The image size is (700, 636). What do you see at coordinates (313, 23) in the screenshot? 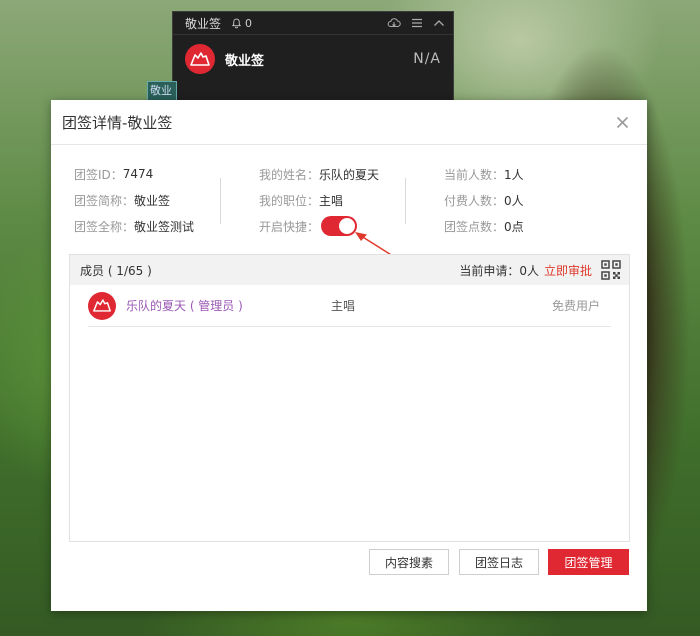
I see `widget-titlebar: 敬业签 0` at bounding box center [313, 23].